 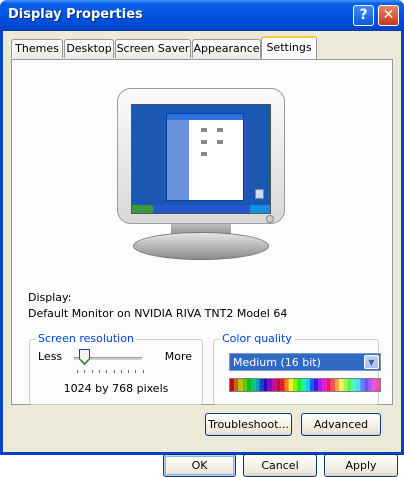 What do you see at coordinates (260, 209) in the screenshot?
I see `preview-tray` at bounding box center [260, 209].